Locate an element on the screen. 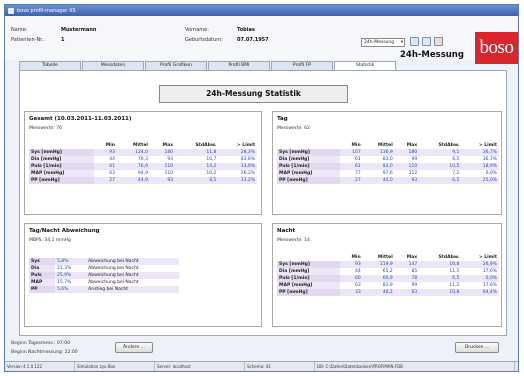  table-row: Sys [mmHg] 93 124,0 180 11,8 28,3% is located at coordinates (143, 152).